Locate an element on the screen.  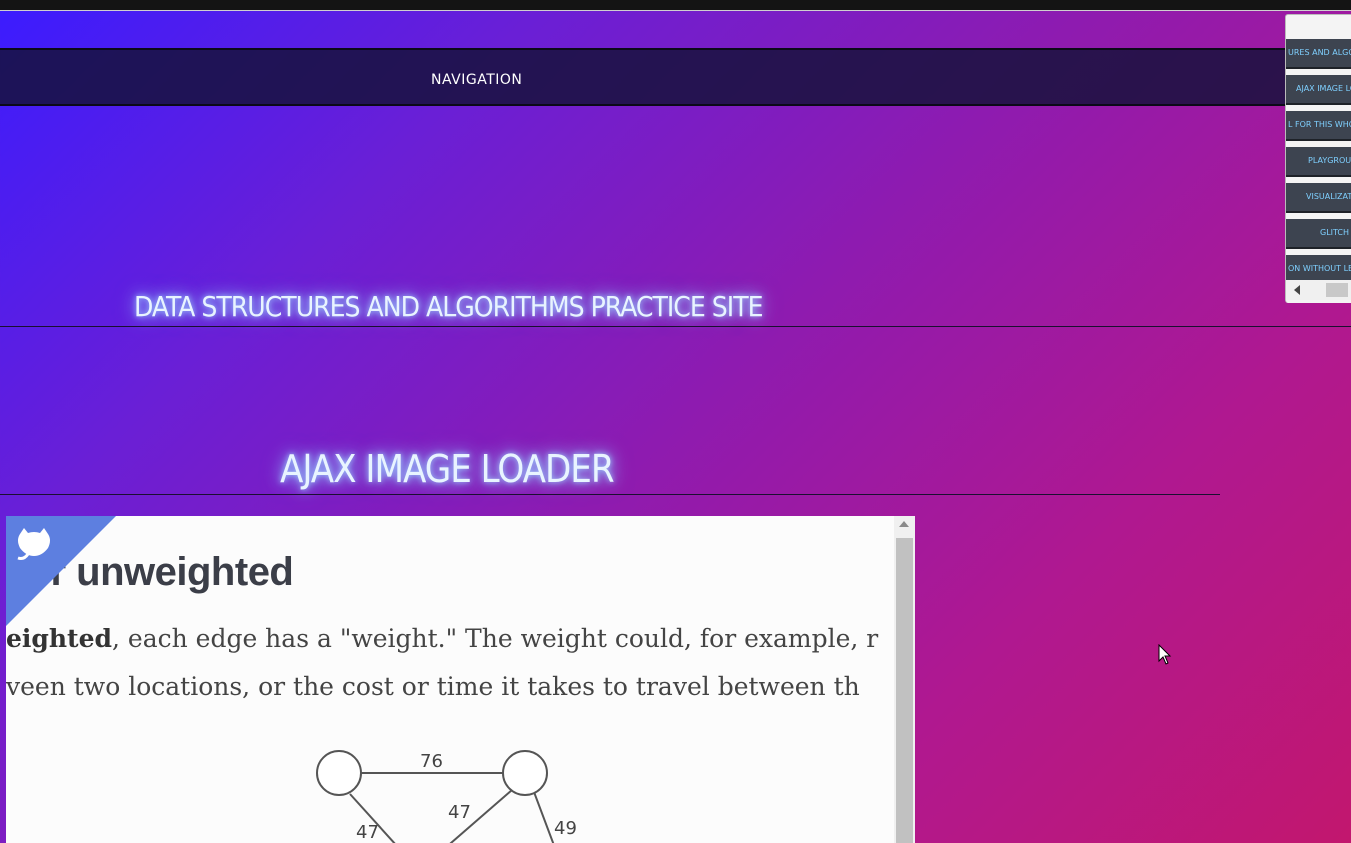
sidebar-item-label: URES AND ALGORI is located at coordinates (1319, 52).